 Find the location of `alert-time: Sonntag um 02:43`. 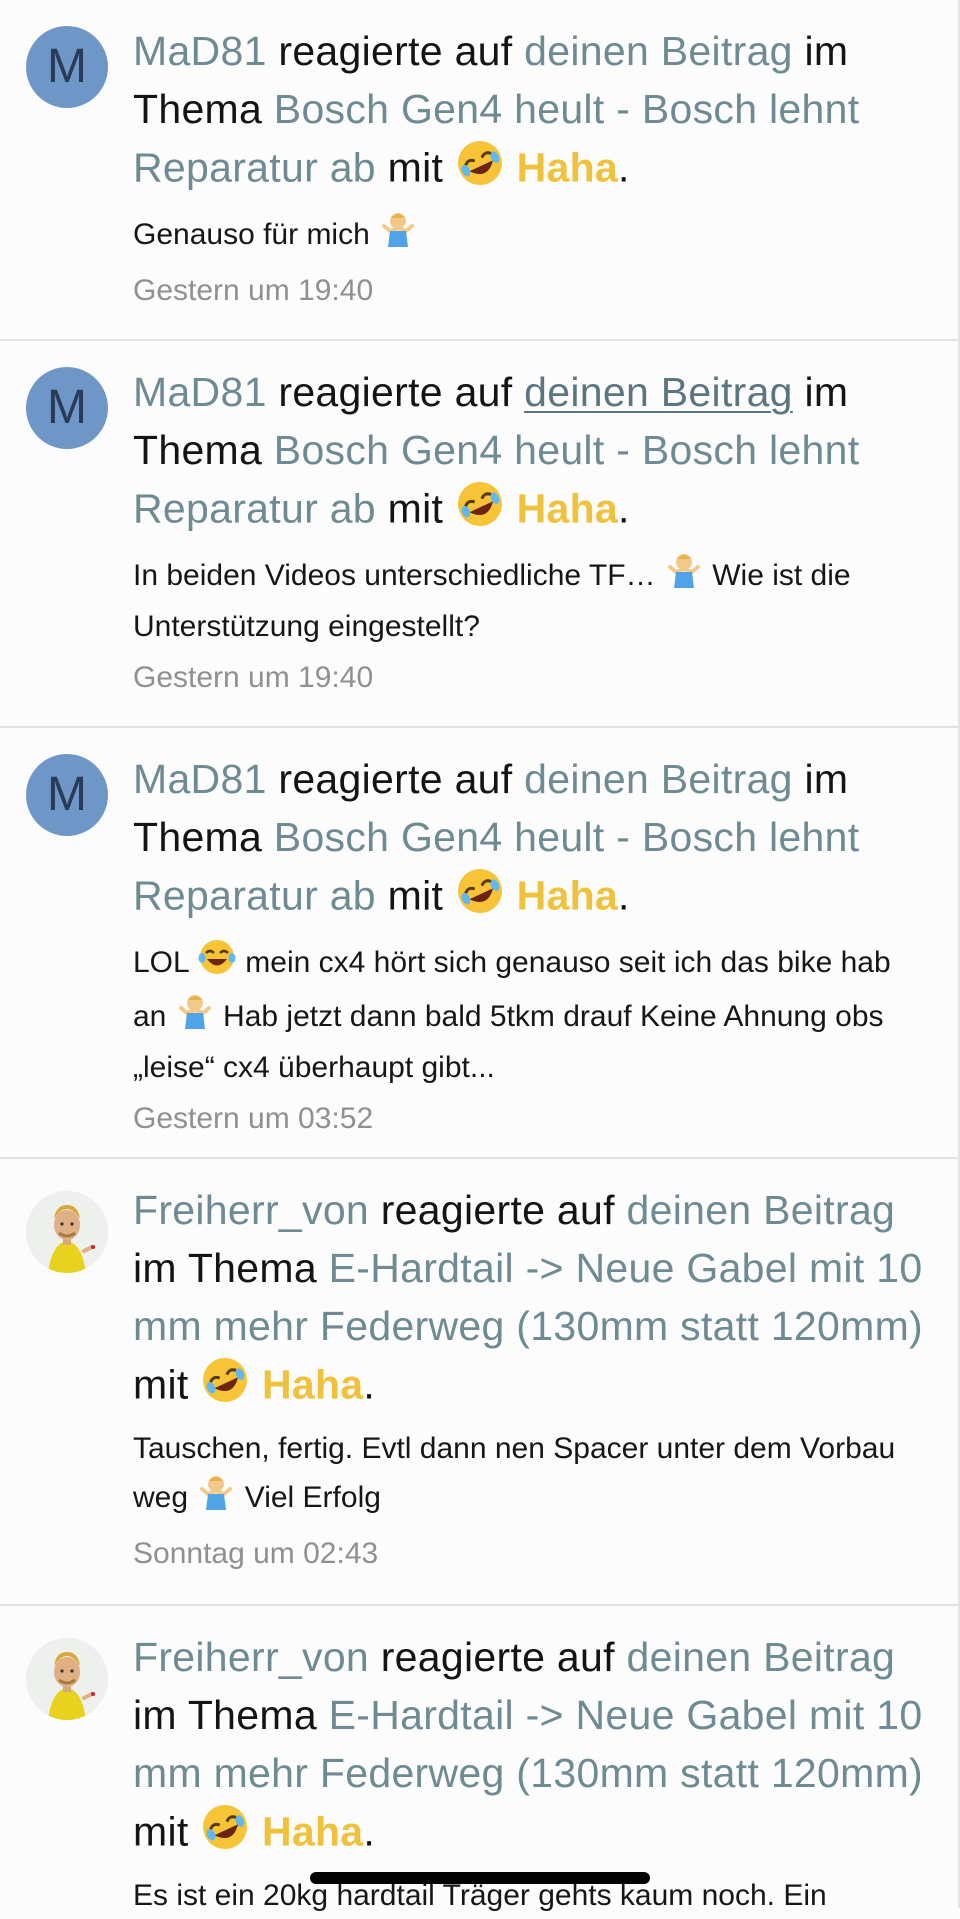

alert-time: Sonntag um 02:43 is located at coordinates (256, 1553).